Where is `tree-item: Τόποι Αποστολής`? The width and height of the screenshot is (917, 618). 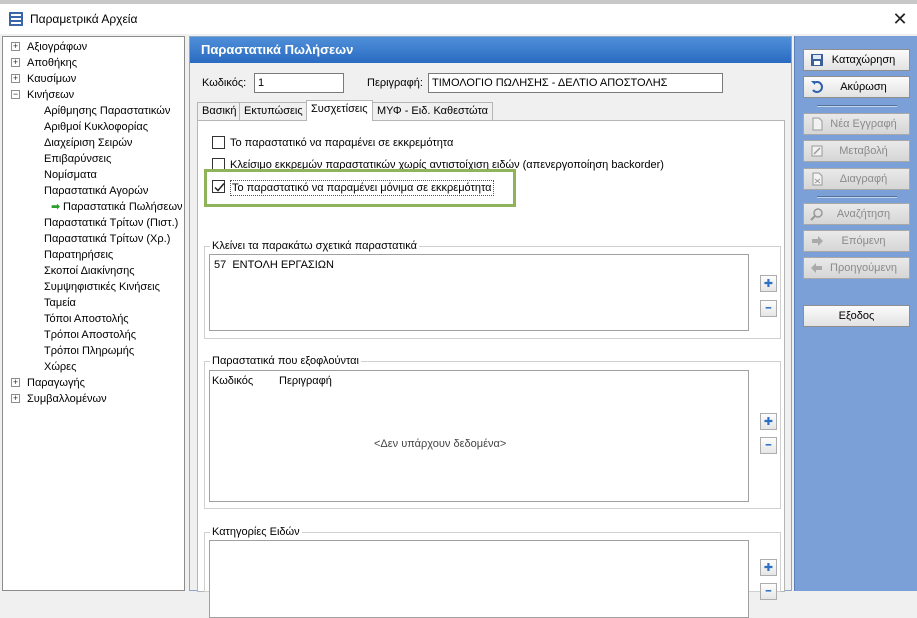
tree-item: Τόποι Αποστολής is located at coordinates (86, 319).